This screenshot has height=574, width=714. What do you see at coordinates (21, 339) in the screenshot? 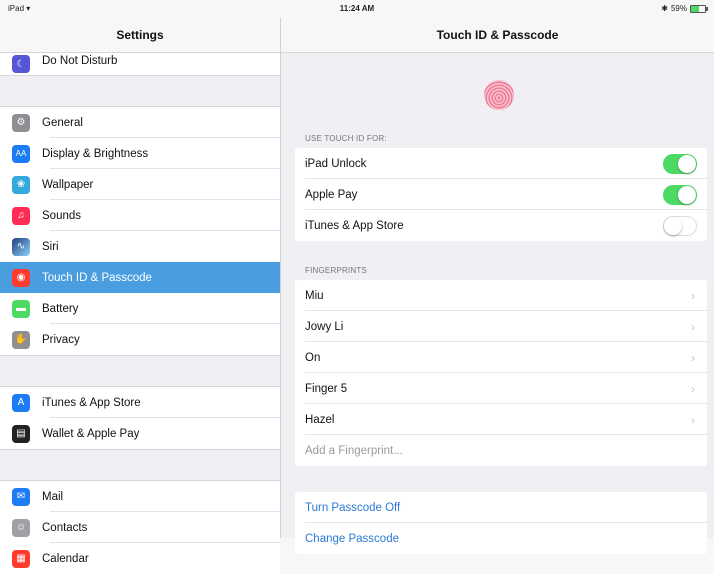
I see `hand-icon: ✋` at bounding box center [21, 339].